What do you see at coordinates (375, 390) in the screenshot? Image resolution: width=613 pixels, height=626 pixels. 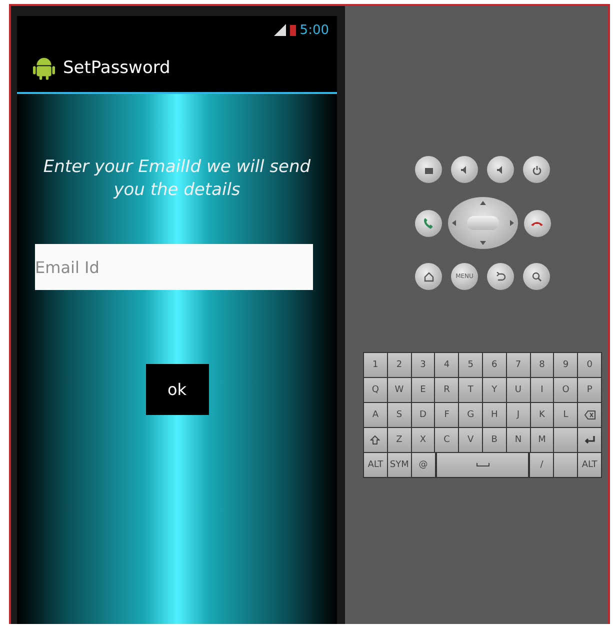 I see `keyboard-key: Q` at bounding box center [375, 390].